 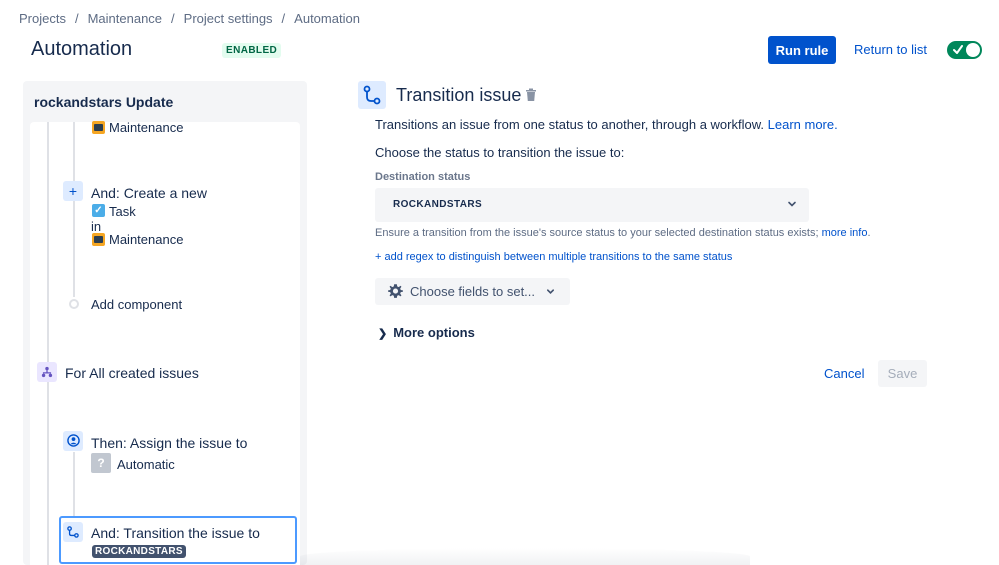 What do you see at coordinates (146, 464) in the screenshot?
I see `assignee-value: Automatic` at bounding box center [146, 464].